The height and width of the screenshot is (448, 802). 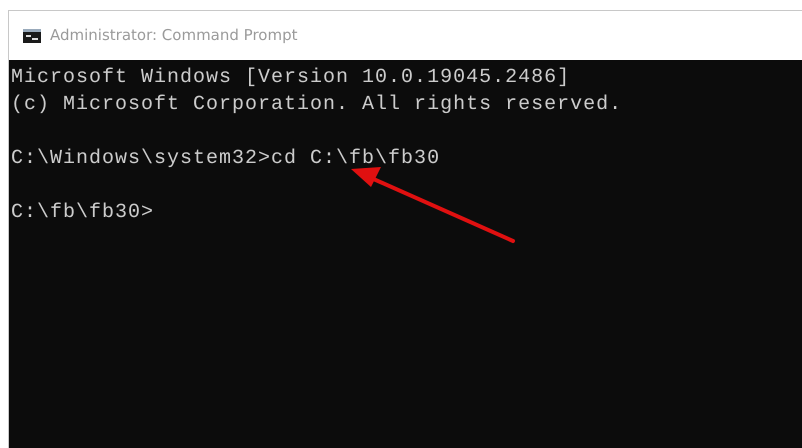 I want to click on console-line: C:\Windows\system32>cd C:\fb\fb30, so click(x=225, y=159).